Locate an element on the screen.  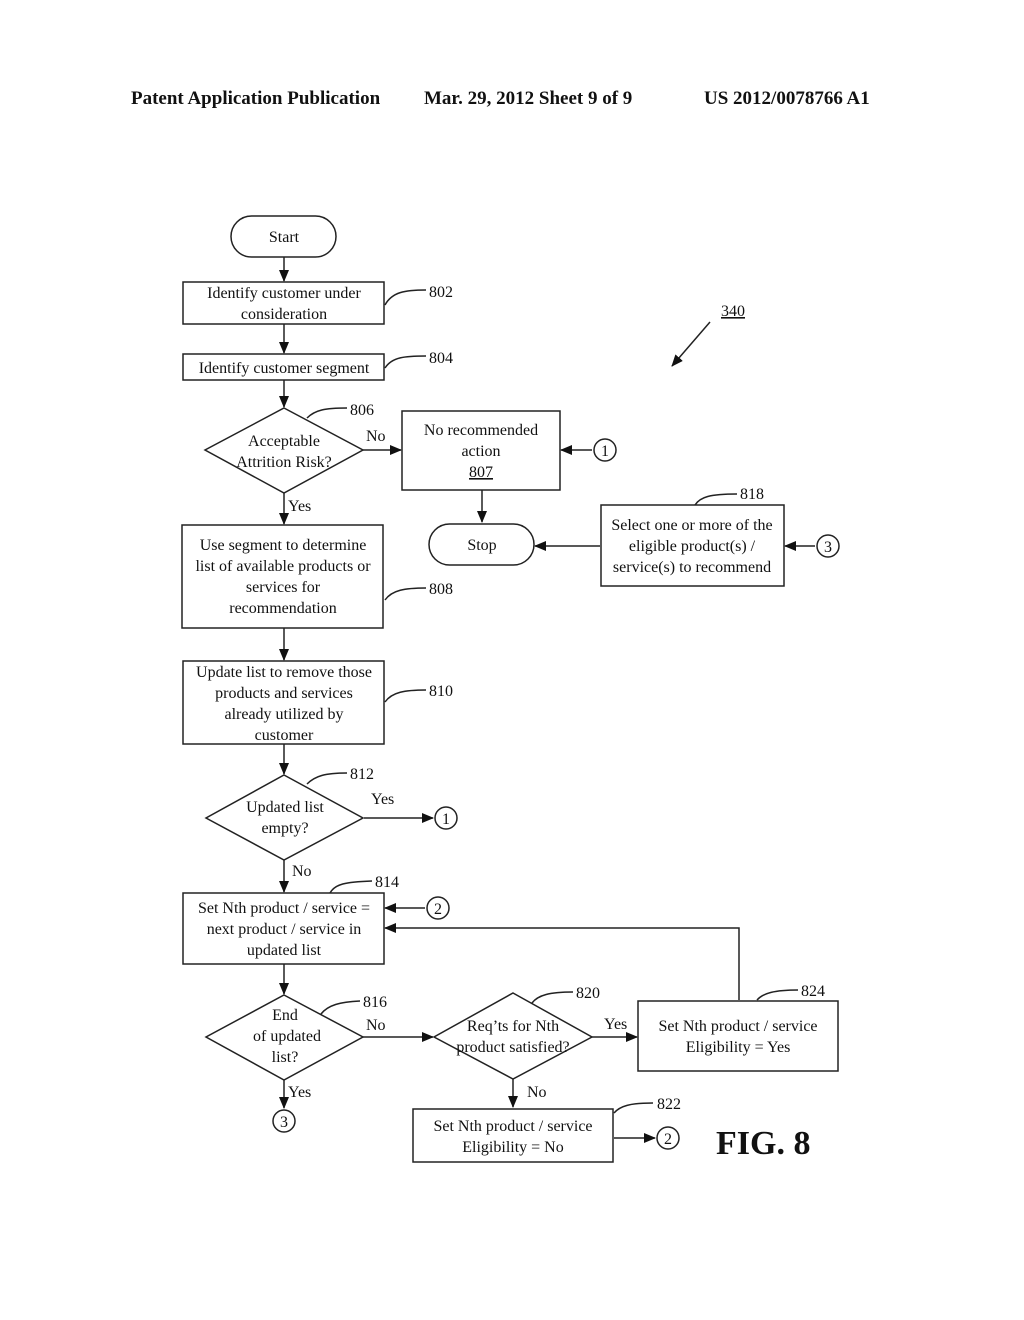
ref-806: 806 is located at coordinates (362, 410).